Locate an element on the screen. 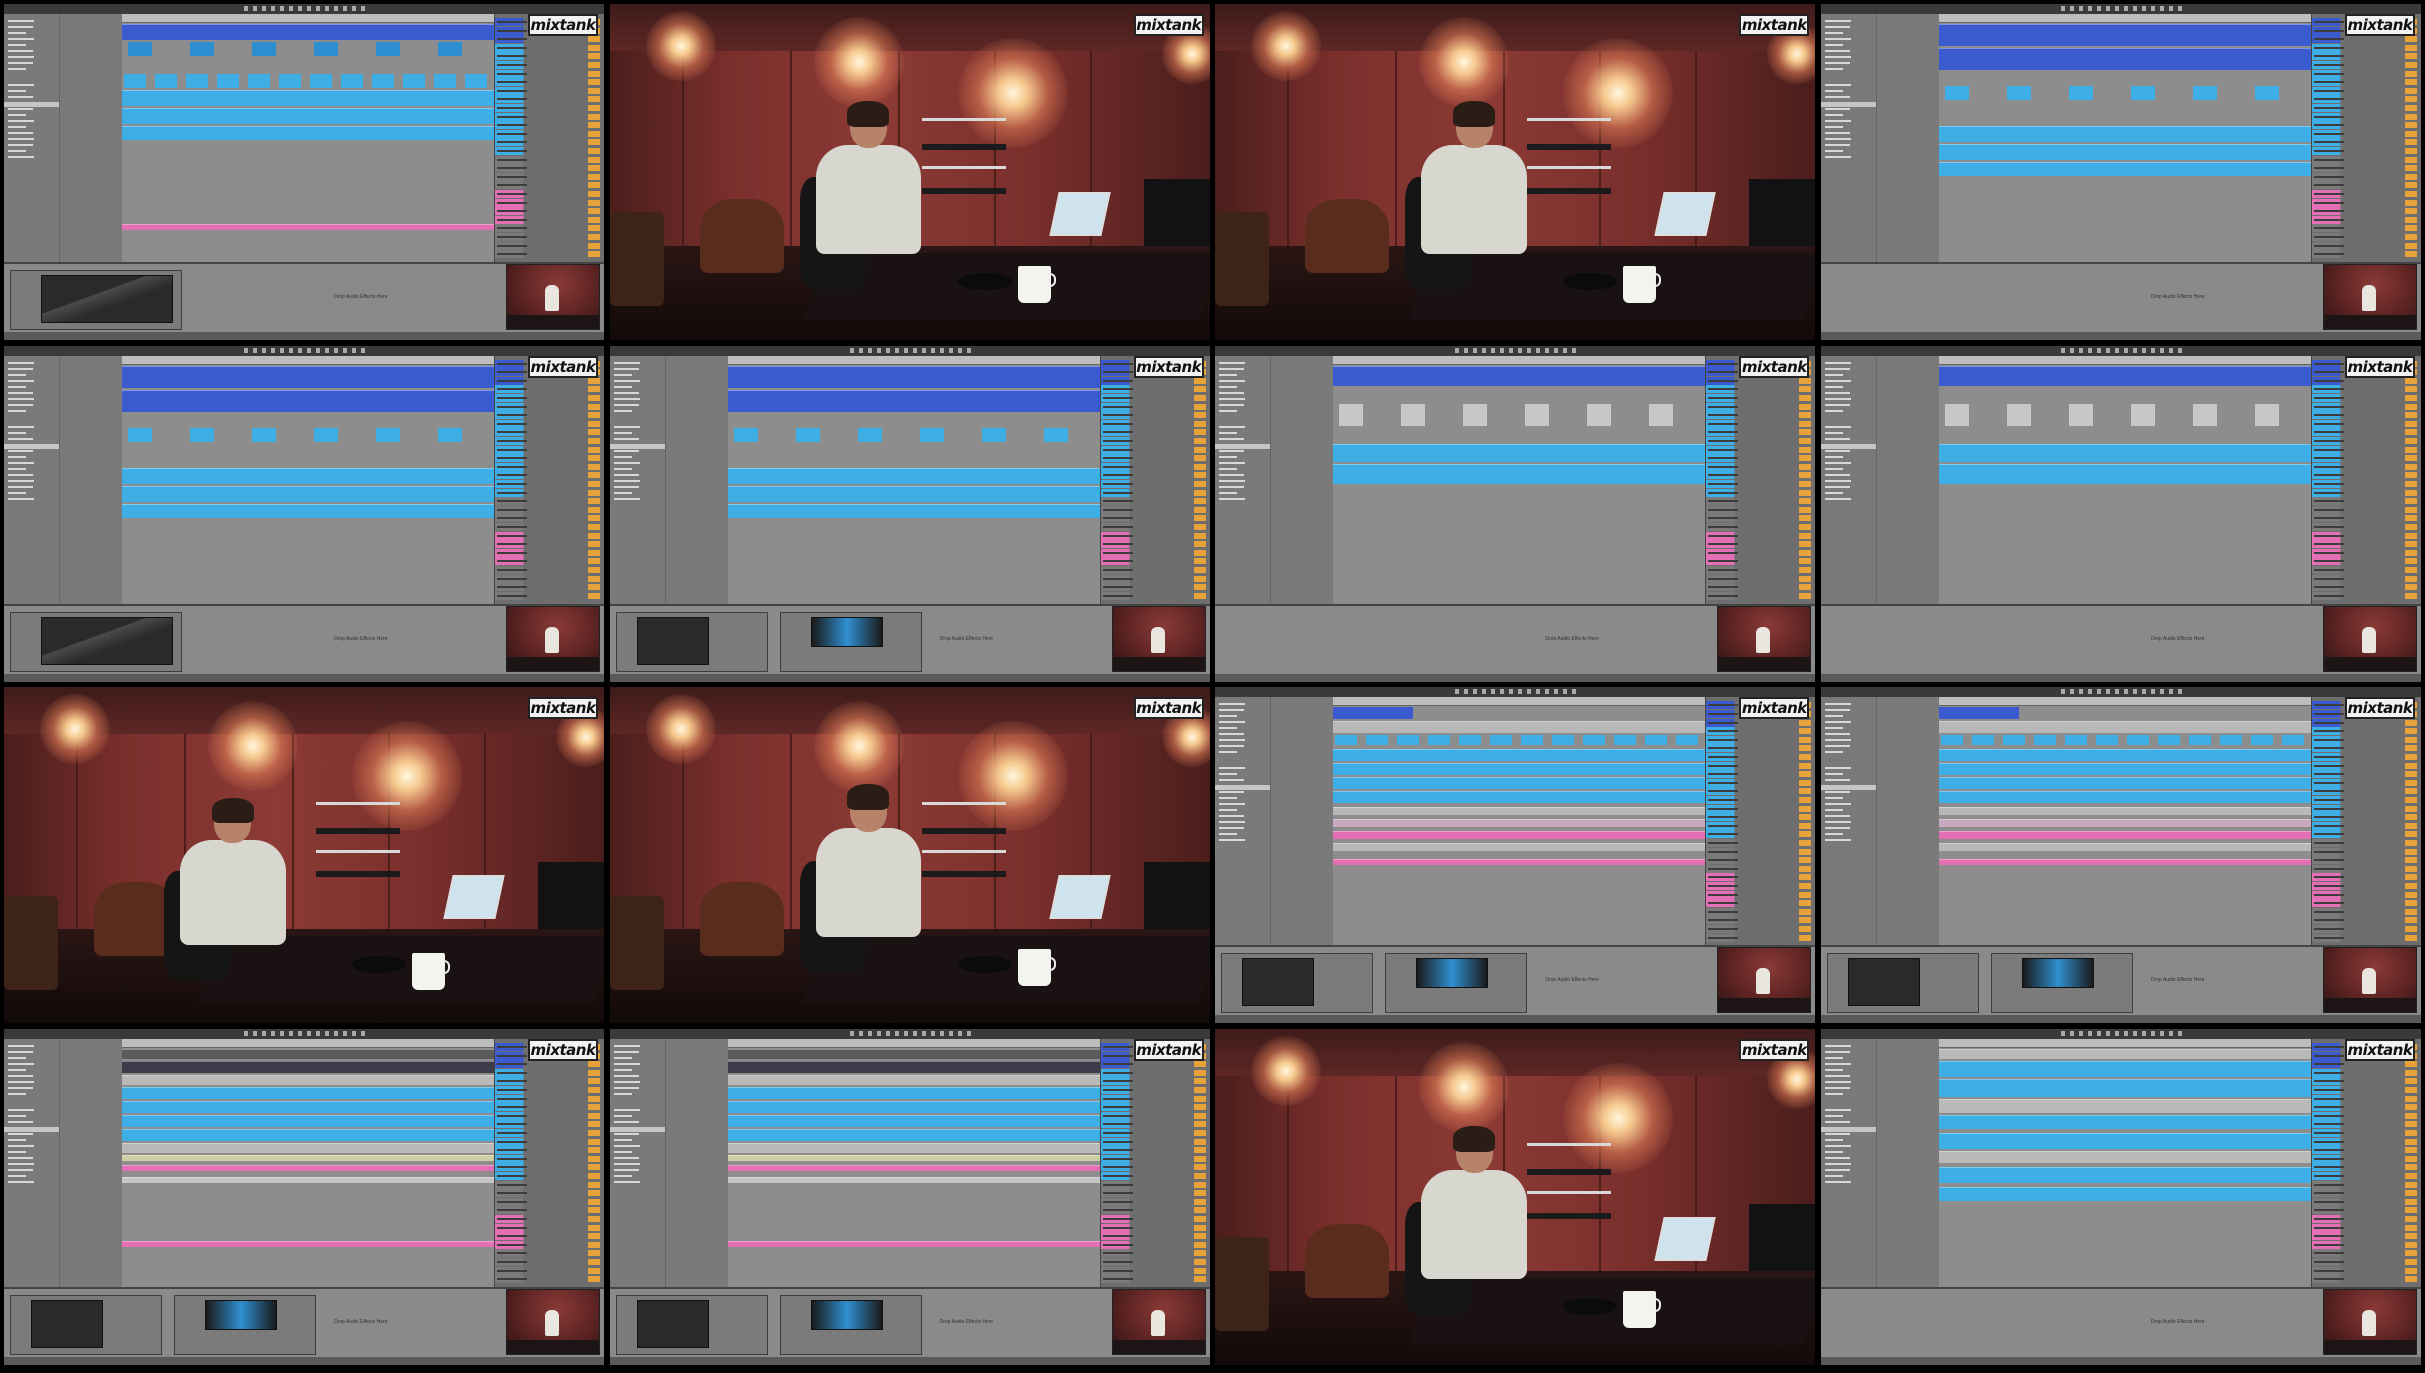  browser-panel is located at coordinates (669, 1162).